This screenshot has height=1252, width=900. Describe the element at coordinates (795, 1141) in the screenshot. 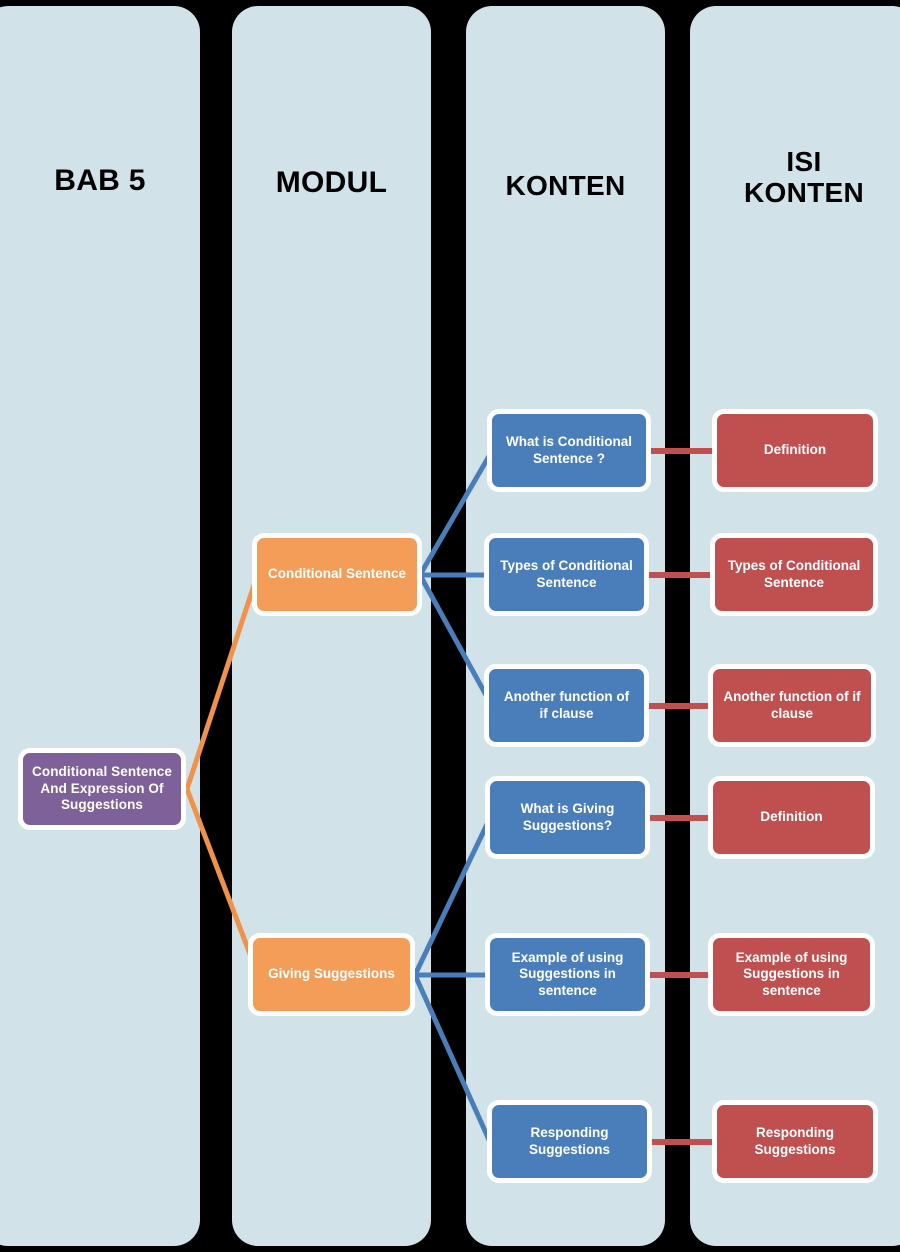

I see `node-detail-responding-suggestions: Responding Suggestions` at that location.